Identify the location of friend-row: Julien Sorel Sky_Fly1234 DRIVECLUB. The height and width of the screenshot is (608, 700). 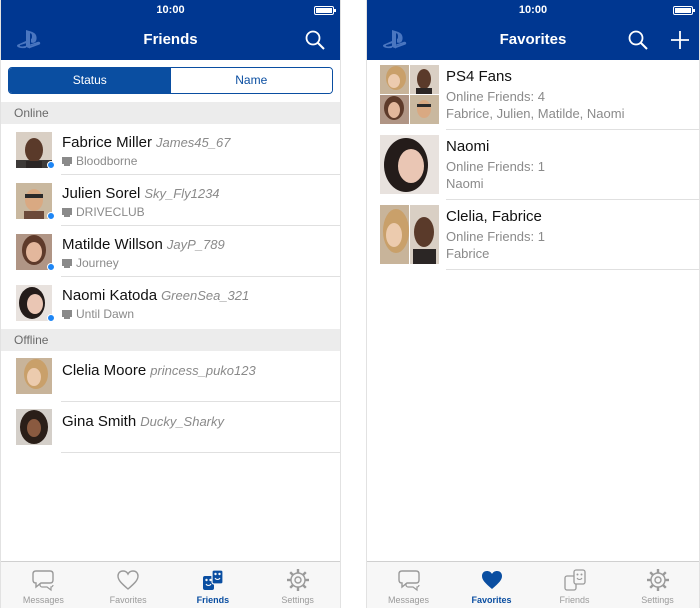
(170, 200).